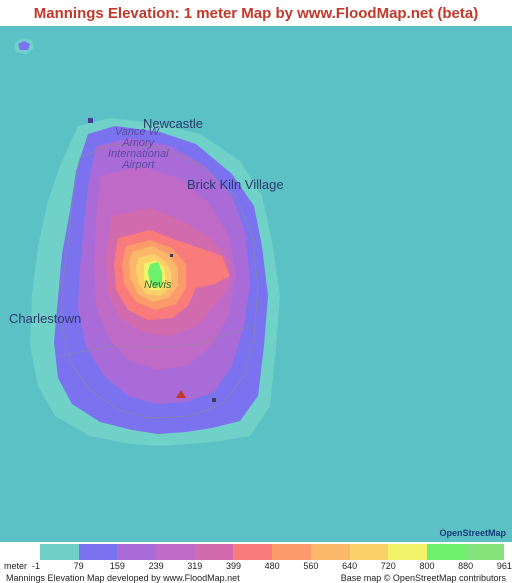 This screenshot has width=512, height=583. I want to click on location-marker, so click(214, 400).